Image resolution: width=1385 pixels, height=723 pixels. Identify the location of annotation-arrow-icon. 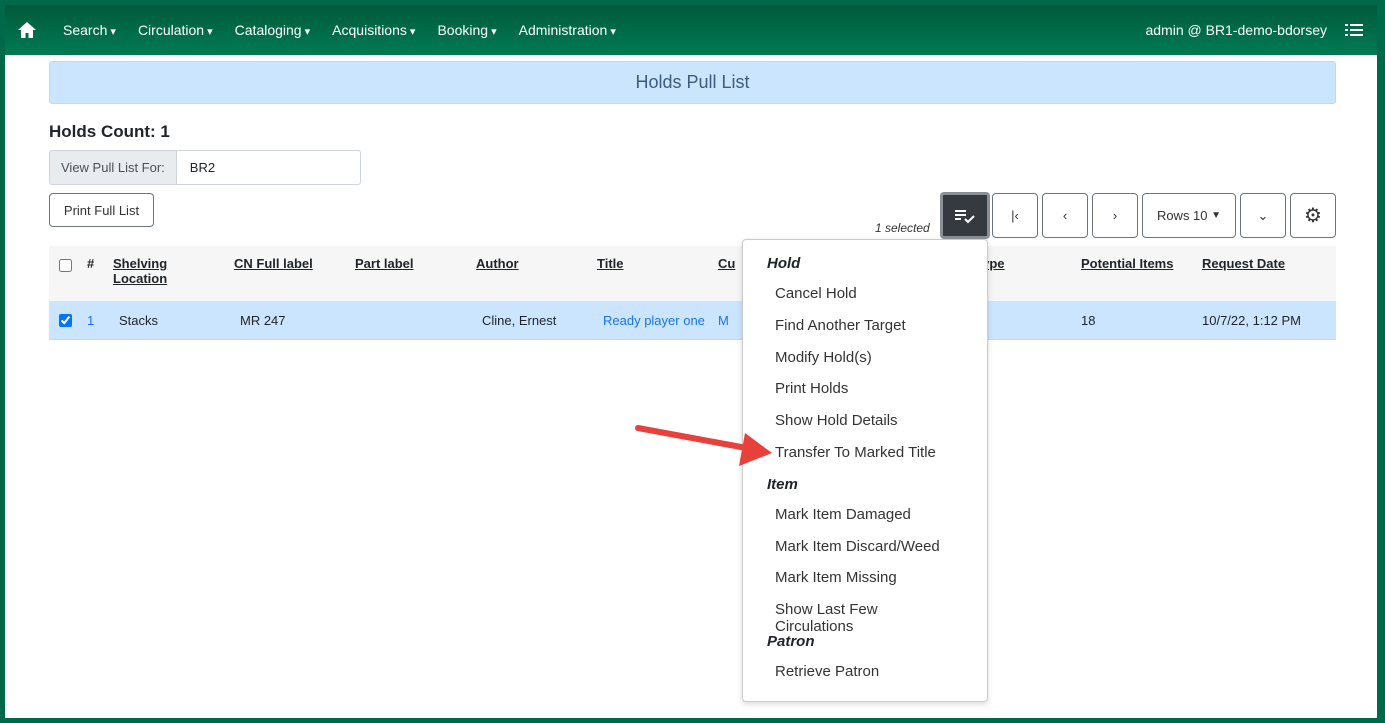
(703, 445).